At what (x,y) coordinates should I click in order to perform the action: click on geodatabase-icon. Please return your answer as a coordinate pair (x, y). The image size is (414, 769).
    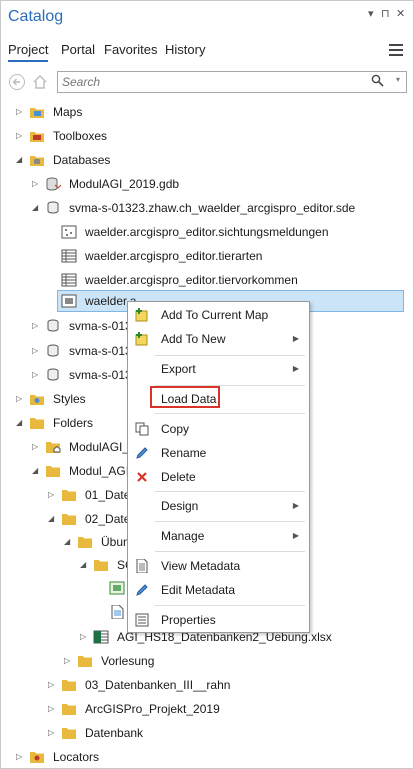
    Looking at the image, I should click on (53, 184).